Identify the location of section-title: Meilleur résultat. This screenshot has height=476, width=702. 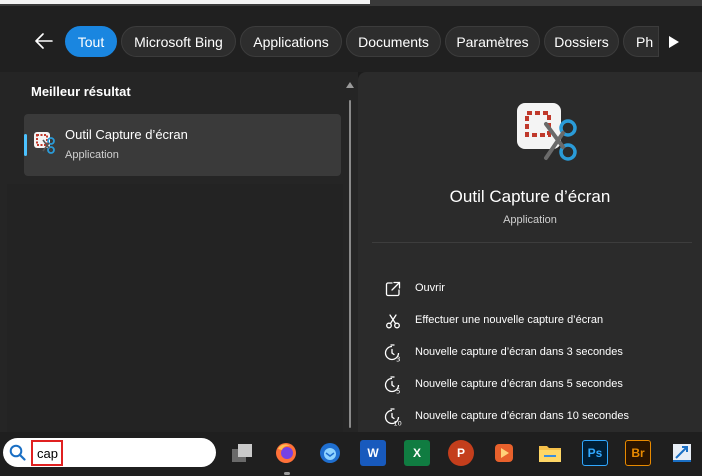
(81, 91).